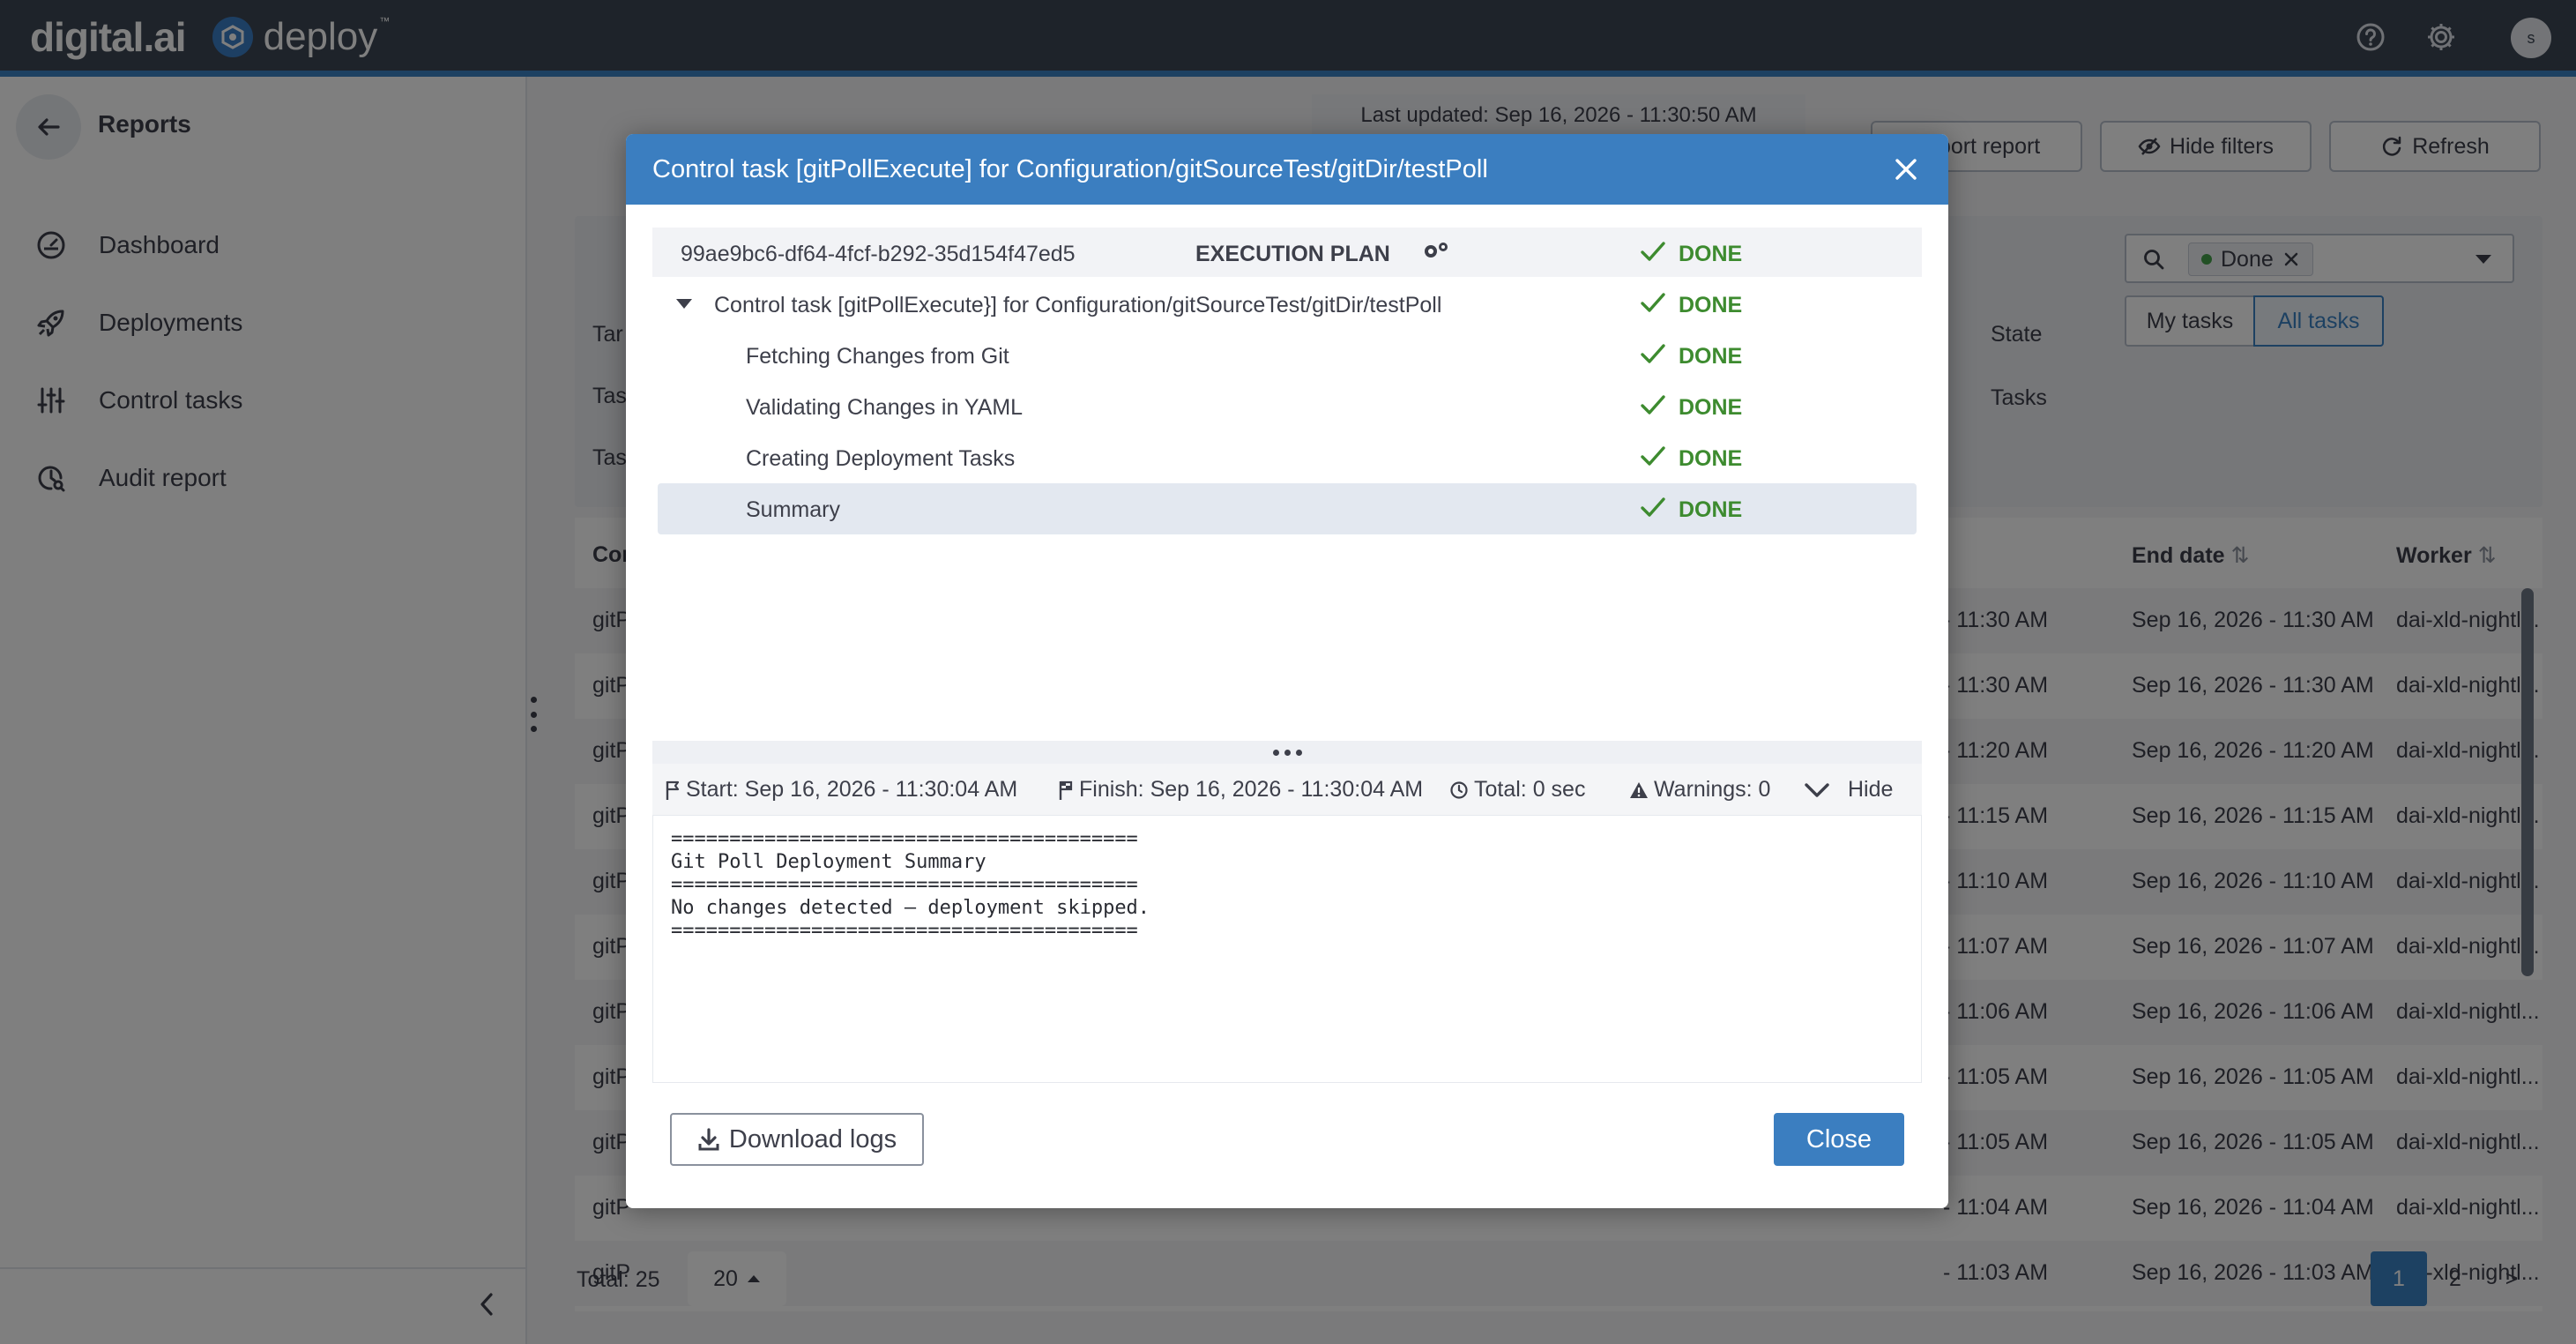 This screenshot has width=2576, height=1344. What do you see at coordinates (797, 1139) in the screenshot?
I see `download-logs-button: Download logs` at bounding box center [797, 1139].